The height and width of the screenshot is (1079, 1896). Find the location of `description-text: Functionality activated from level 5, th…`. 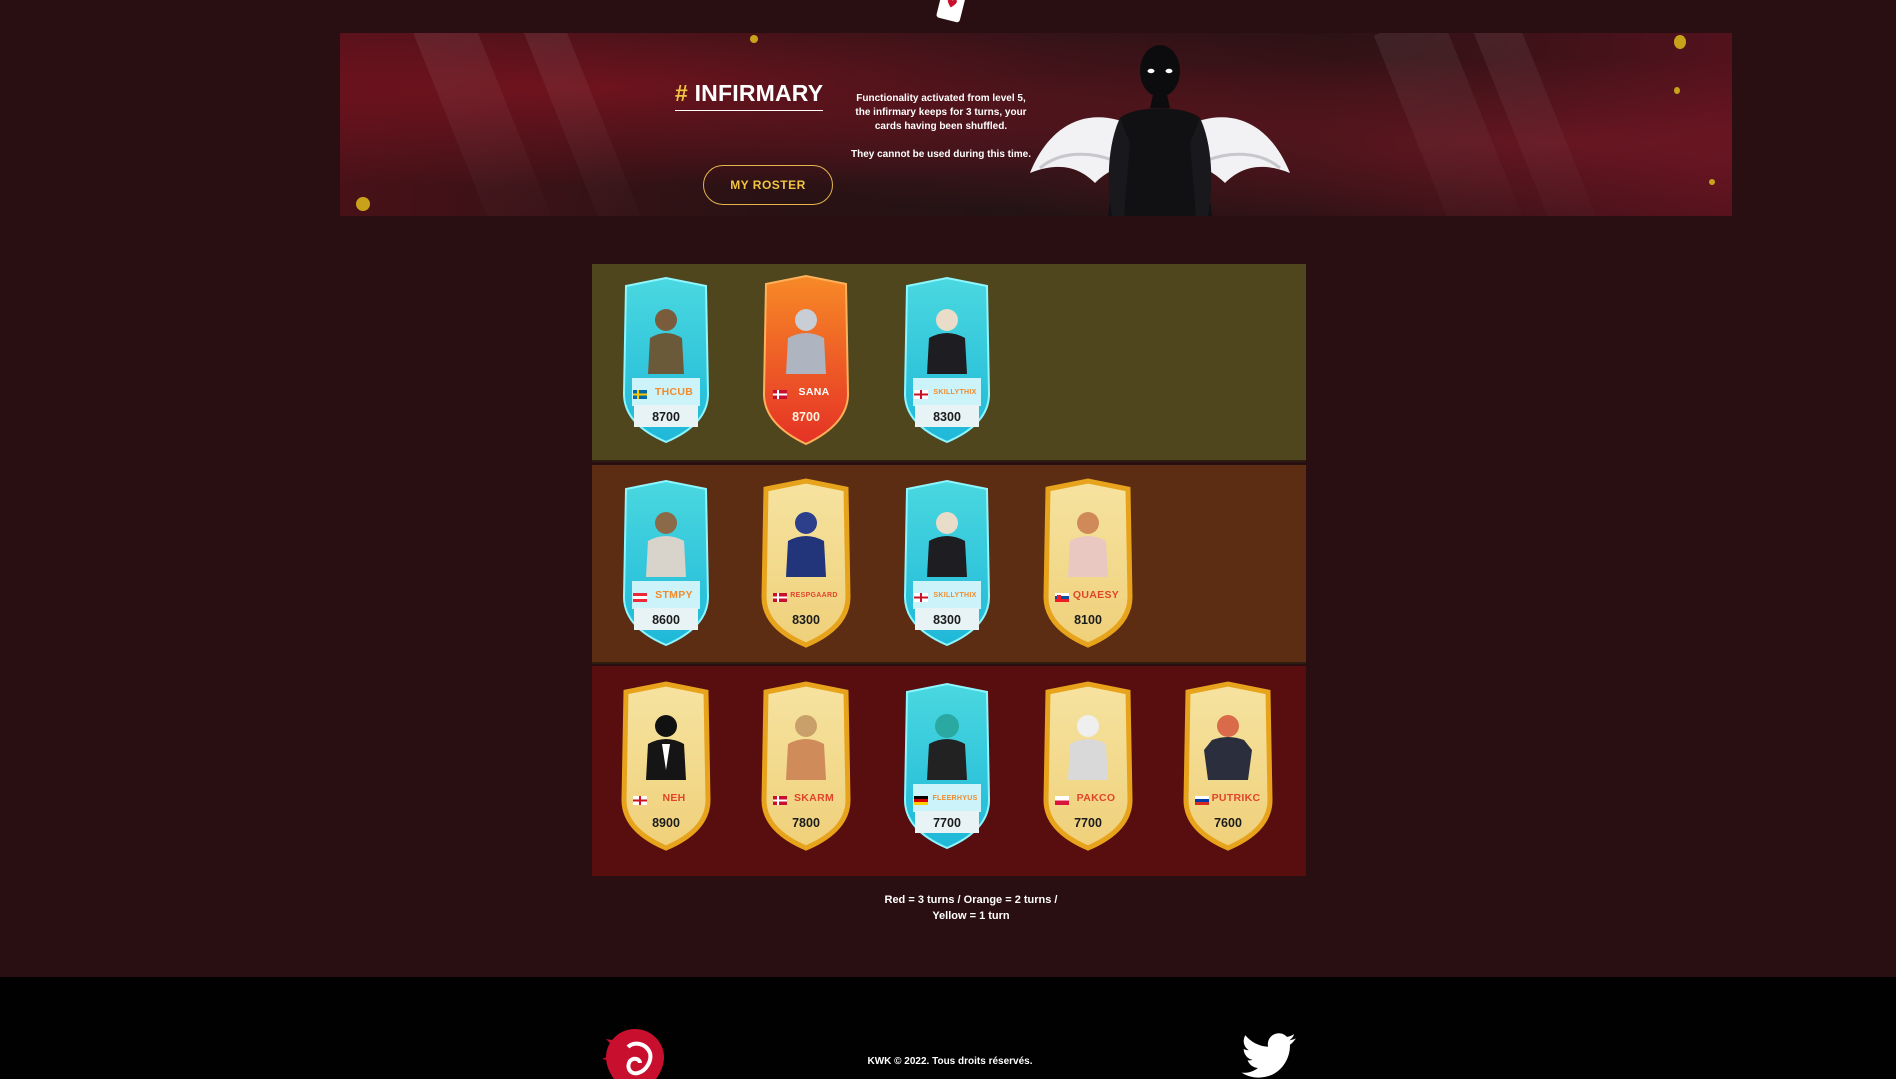

description-text: Functionality activated from level 5, th… is located at coordinates (941, 112).